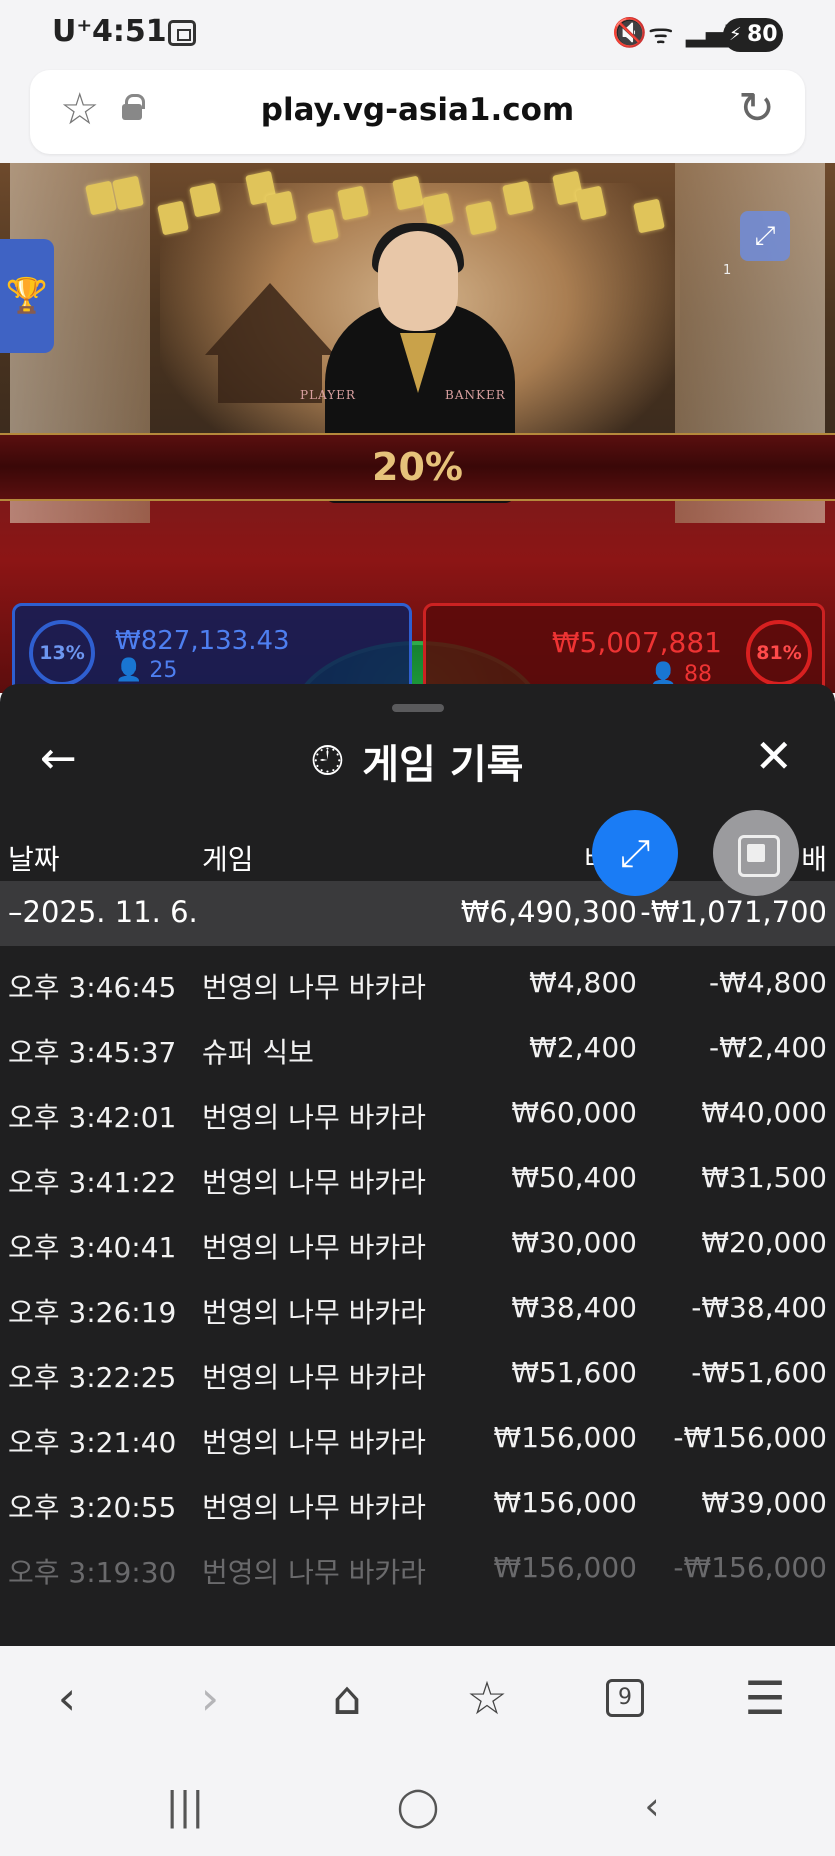 This screenshot has width=835, height=1856. I want to click on home-icon: ⌂, so click(347, 1698).